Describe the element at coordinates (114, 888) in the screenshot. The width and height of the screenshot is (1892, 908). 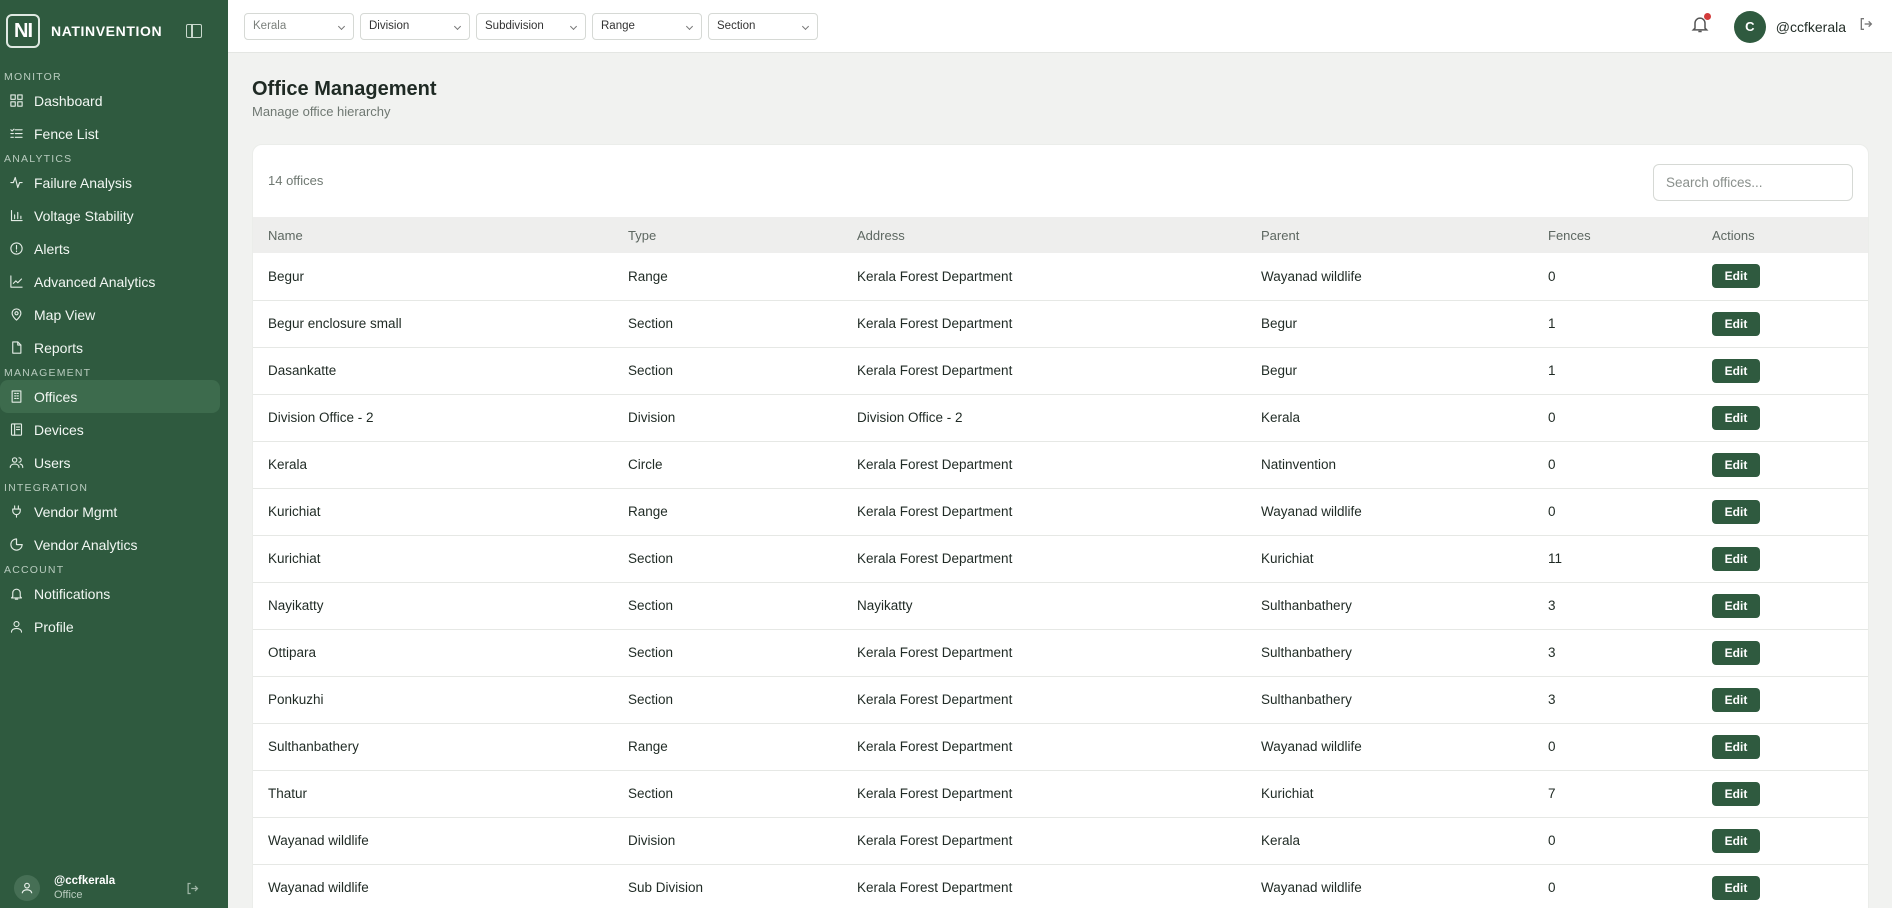
I see `sidebar-user: @ccfkerala Office` at that location.